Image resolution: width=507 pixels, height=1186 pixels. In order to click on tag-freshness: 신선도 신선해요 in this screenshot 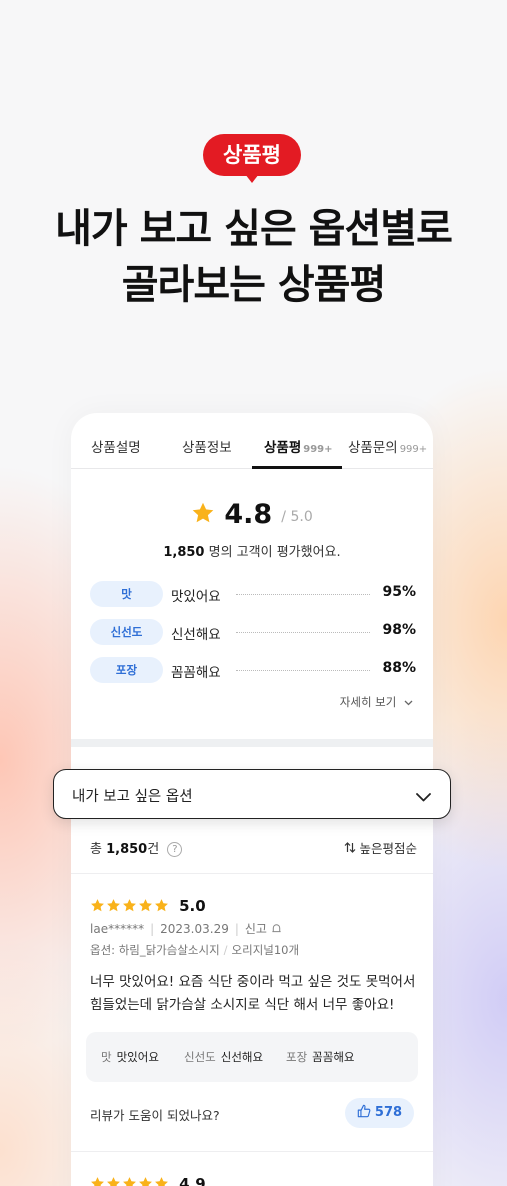, I will do `click(223, 1057)`.